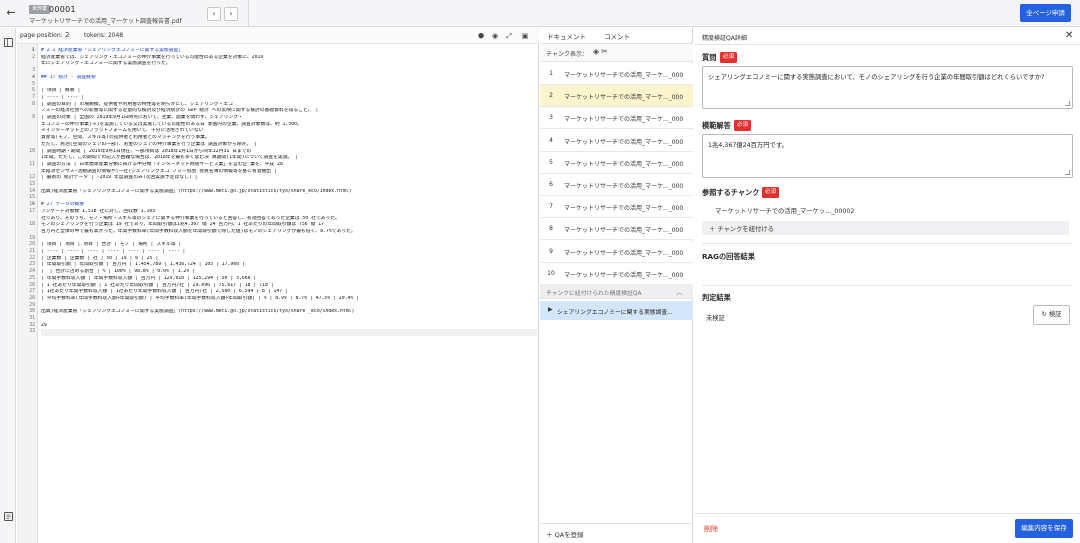 The height and width of the screenshot is (543, 1080). Describe the element at coordinates (289, 98) in the screenshot. I see `code-line: | ---- | ---- |` at that location.